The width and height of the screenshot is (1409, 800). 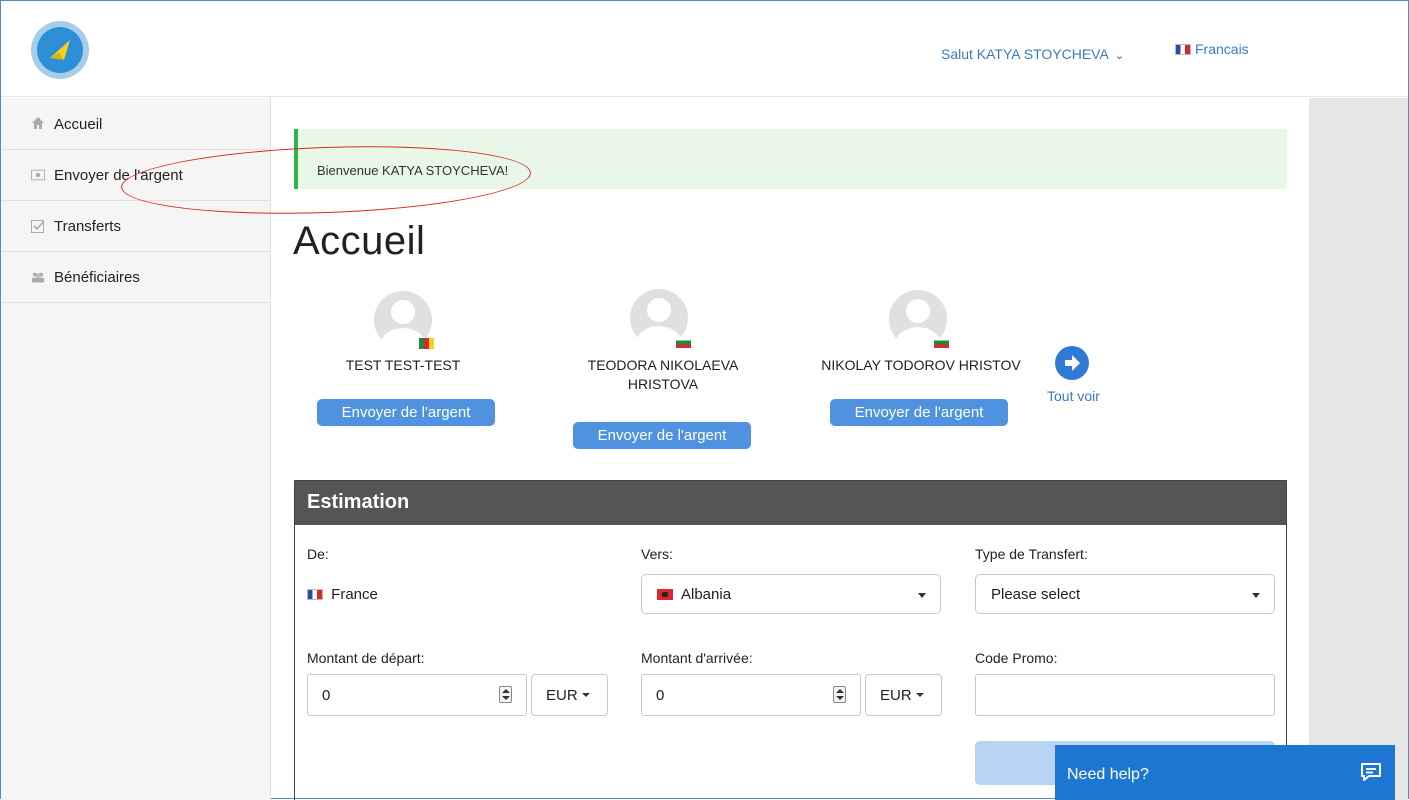 I want to click on language-switcher: Francais, so click(x=1212, y=49).